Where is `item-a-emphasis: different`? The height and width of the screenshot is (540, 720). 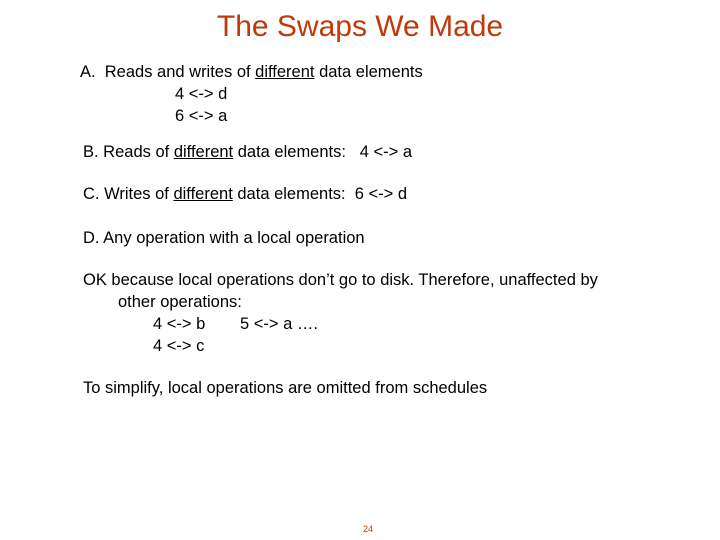 item-a-emphasis: different is located at coordinates (285, 72).